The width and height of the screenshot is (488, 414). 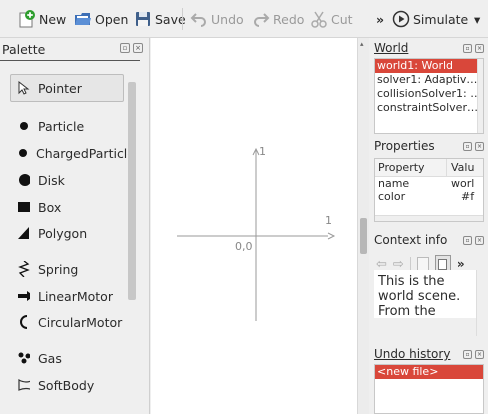 I want to click on palette-item-charged-particle: ChargedParticle, so click(x=74, y=153).